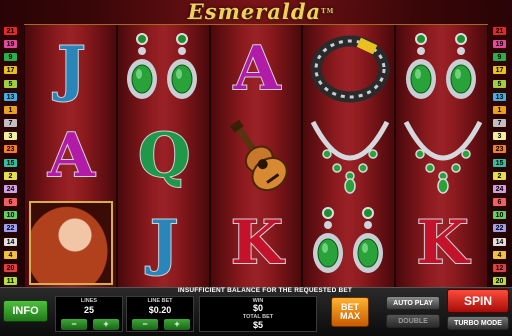 This screenshot has width=512, height=336. I want to click on game-logo: EsmeraldaTM, so click(261, 12).